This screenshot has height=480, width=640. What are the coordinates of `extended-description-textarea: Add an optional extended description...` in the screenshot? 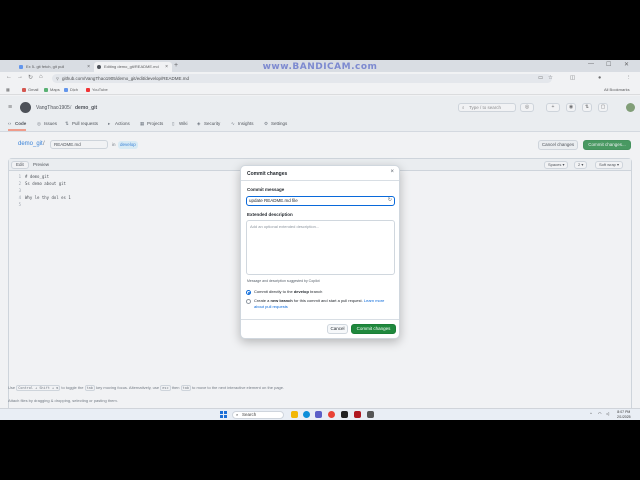 It's located at (320, 247).